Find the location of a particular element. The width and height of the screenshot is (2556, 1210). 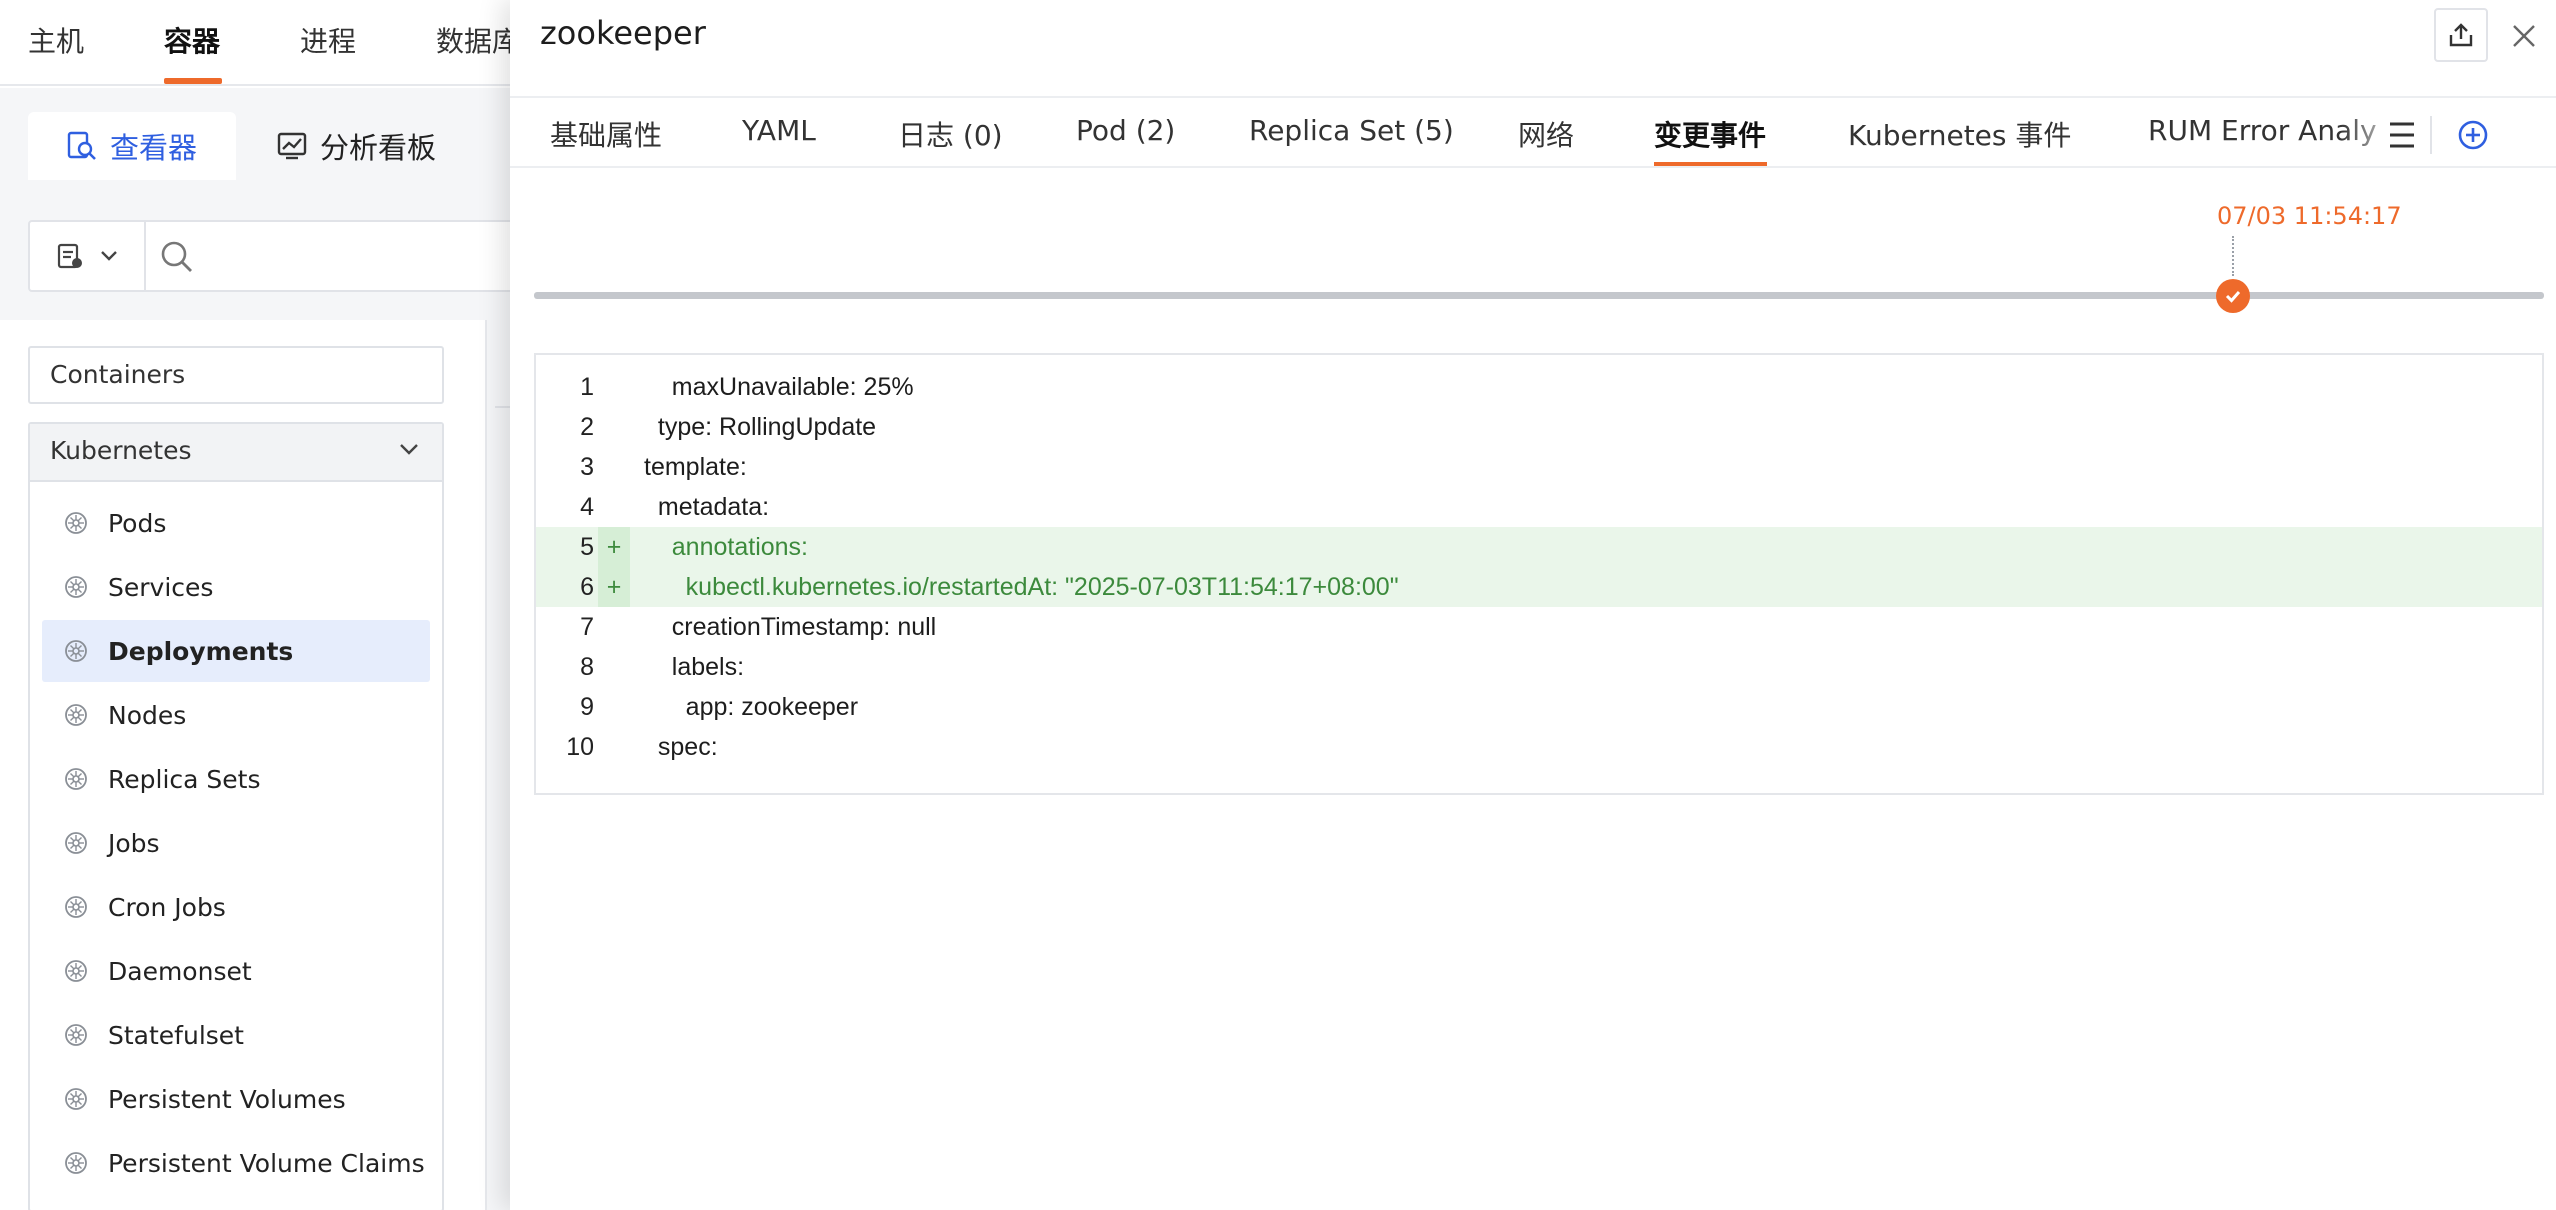

tab-replica-sets: Replica Set (5) is located at coordinates (1351, 130).